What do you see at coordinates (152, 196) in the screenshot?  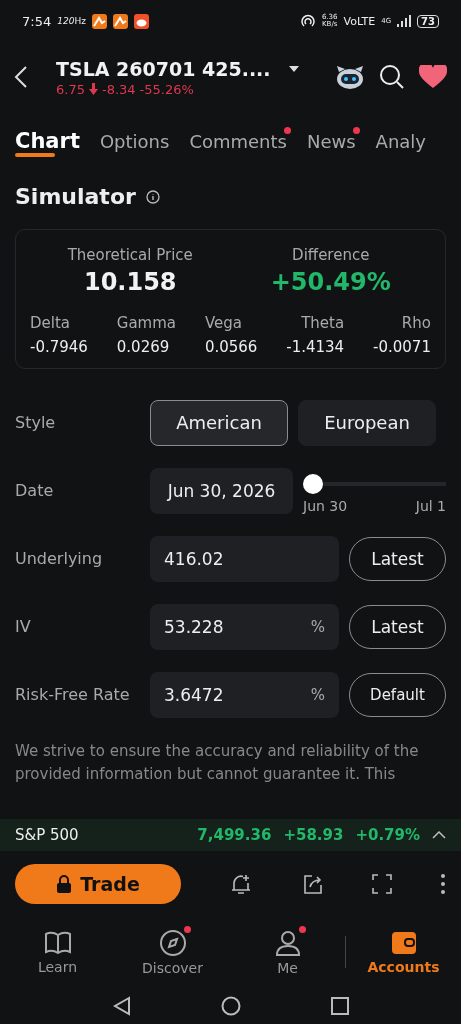 I see `info-icon` at bounding box center [152, 196].